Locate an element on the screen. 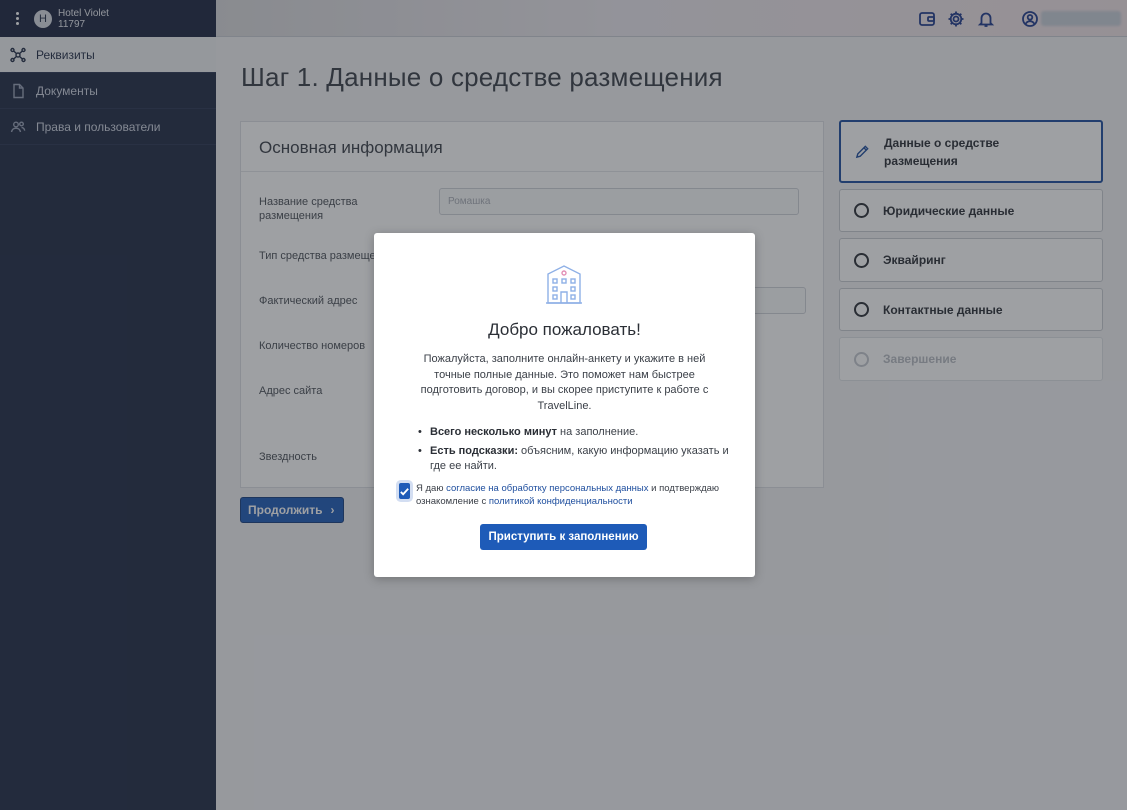 The height and width of the screenshot is (810, 1127). bullet-item: Всего несколько минут на заполнение. is located at coordinates (576, 433).